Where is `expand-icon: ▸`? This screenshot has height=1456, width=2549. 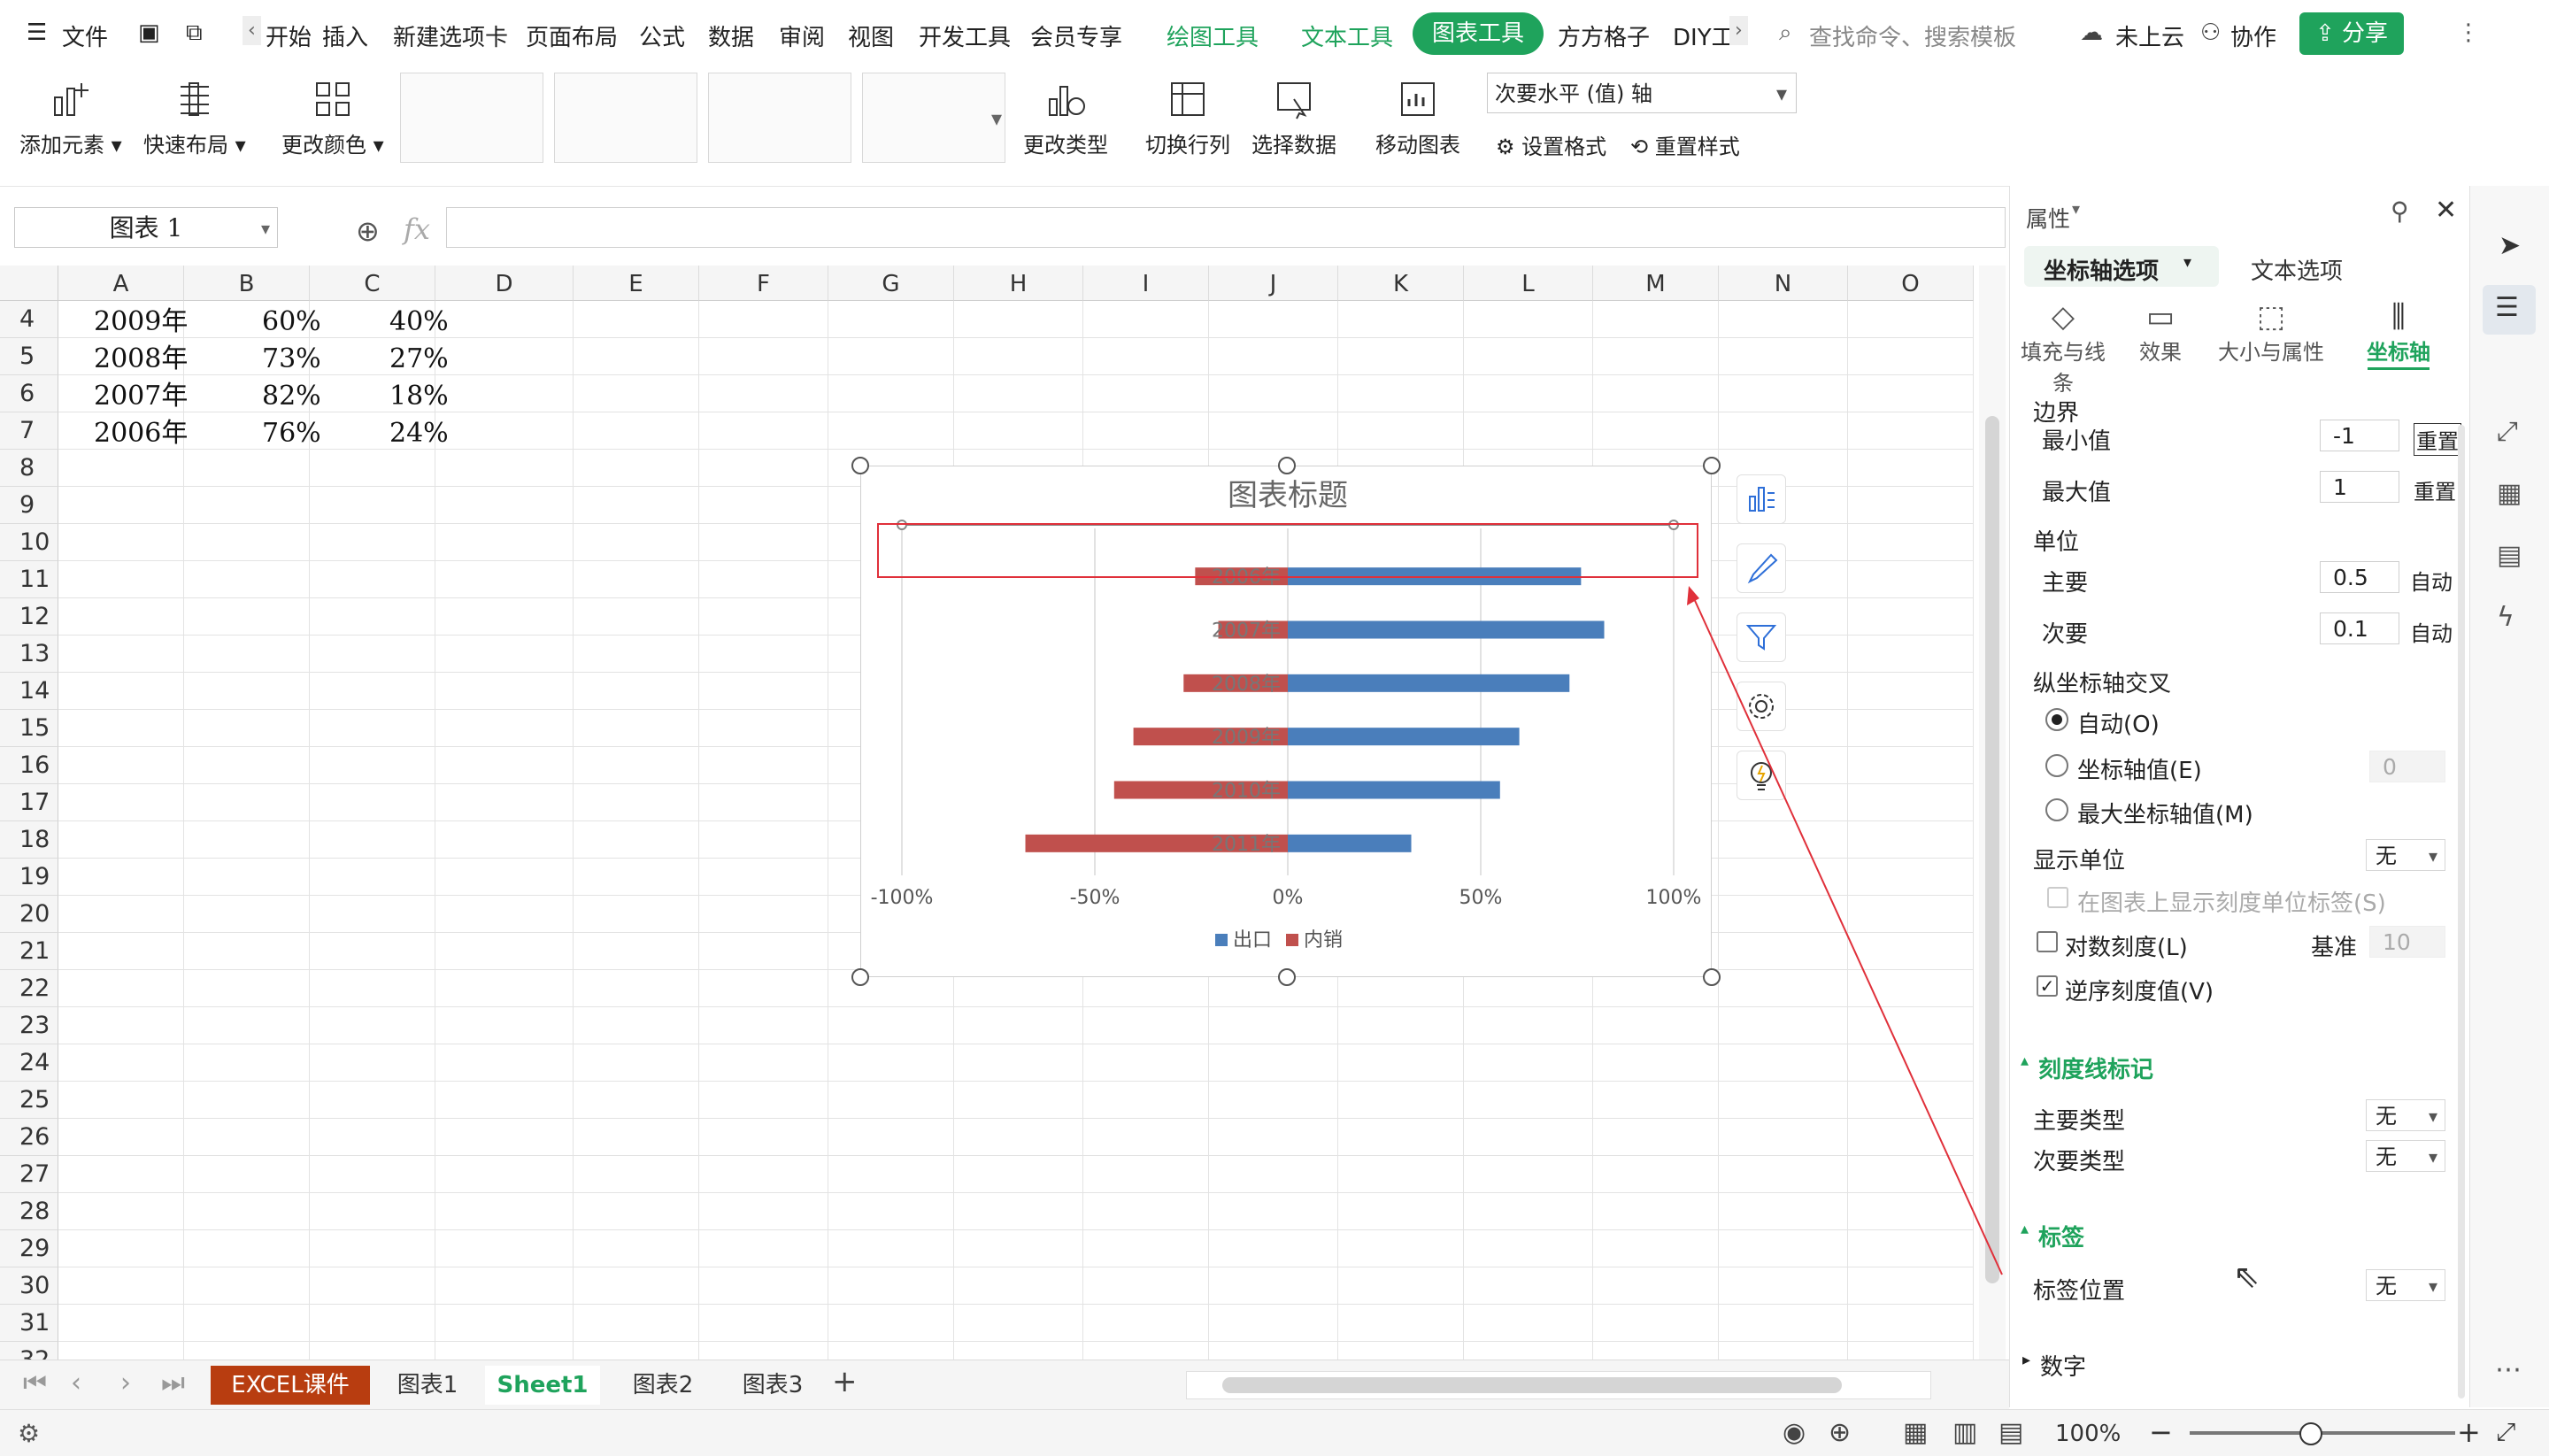
expand-icon: ▸ is located at coordinates (2026, 1360).